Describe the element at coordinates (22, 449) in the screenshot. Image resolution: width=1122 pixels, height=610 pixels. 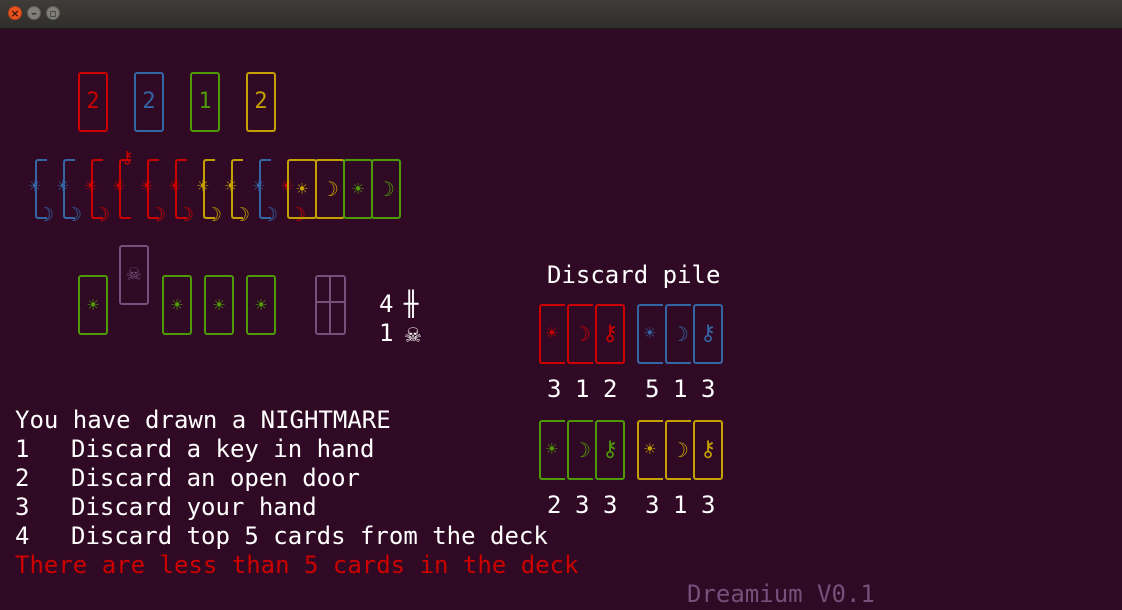
I see `option-1-key: 1` at that location.